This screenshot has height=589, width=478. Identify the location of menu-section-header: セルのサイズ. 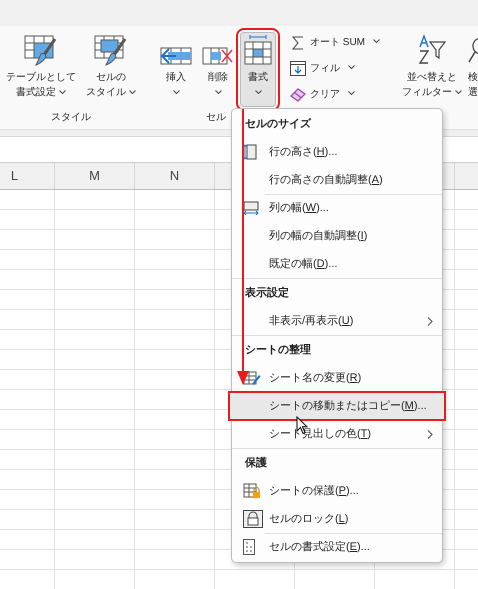
(278, 124).